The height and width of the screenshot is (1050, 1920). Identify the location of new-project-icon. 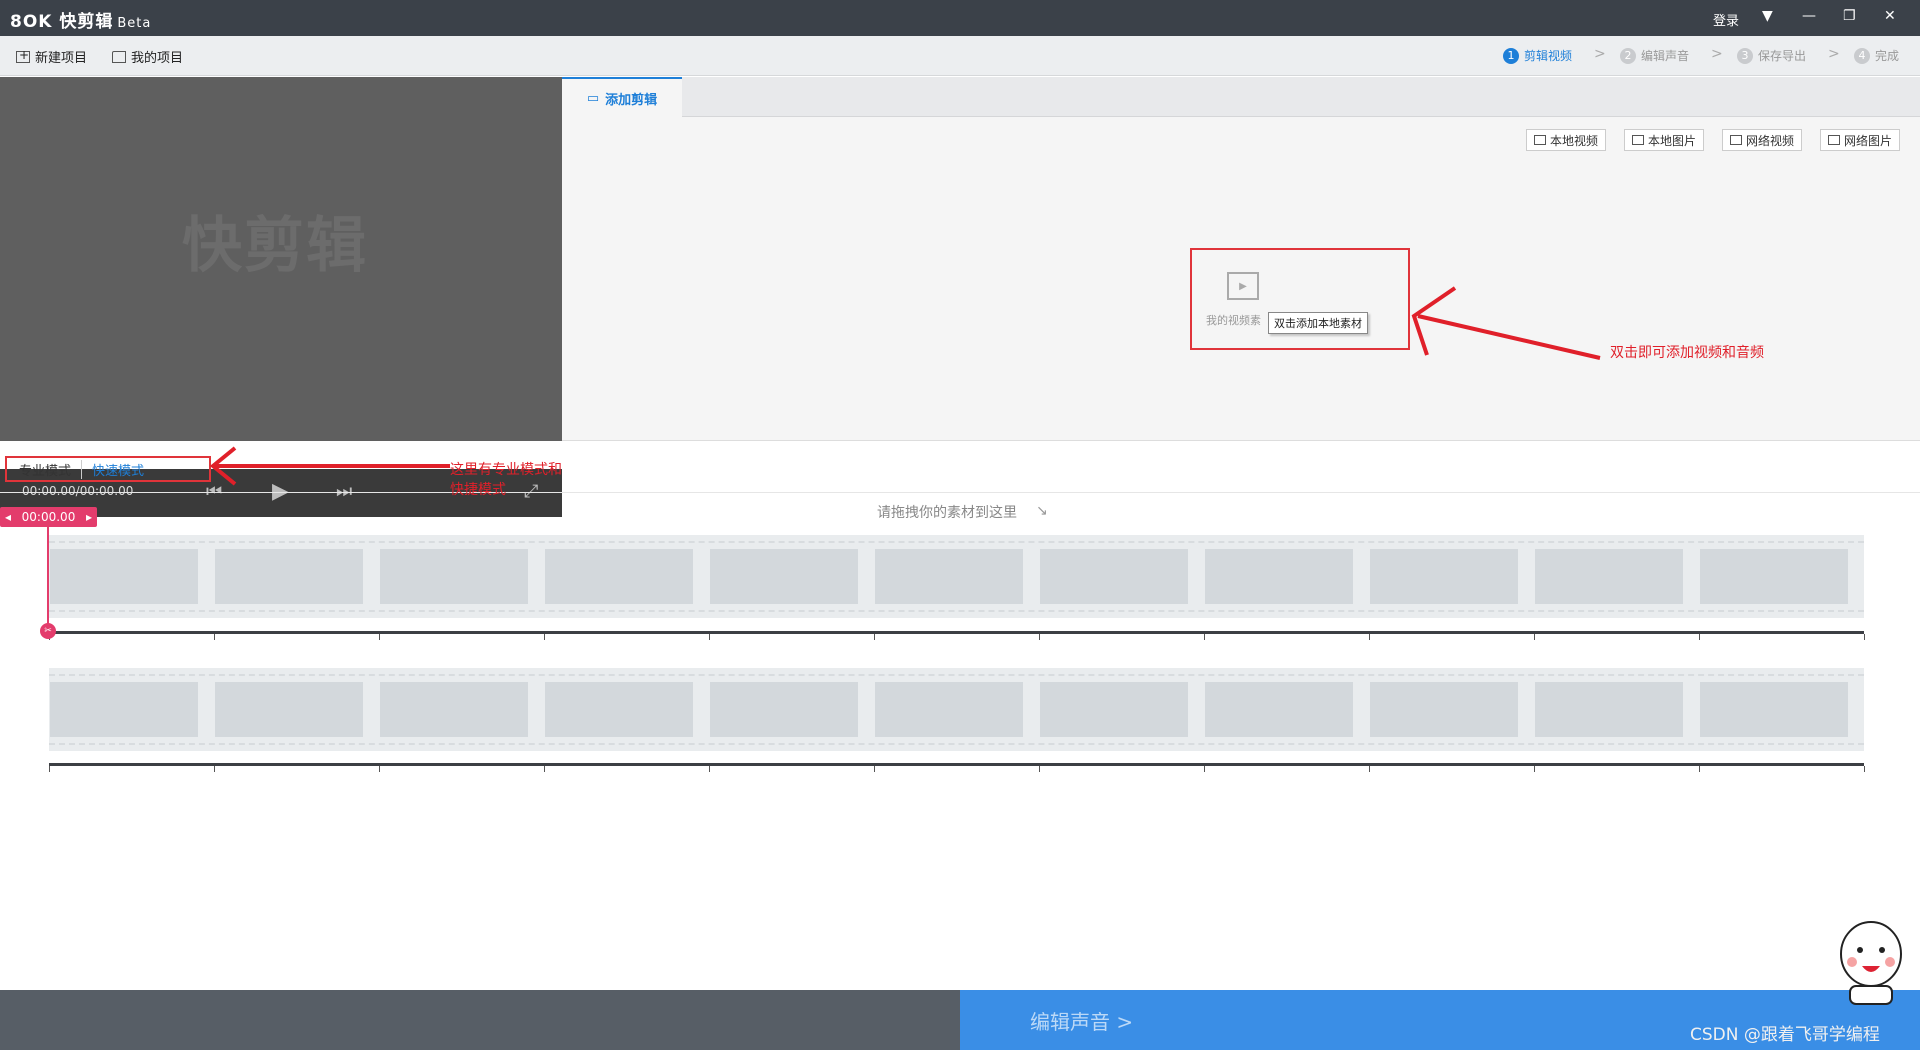
(23, 55).